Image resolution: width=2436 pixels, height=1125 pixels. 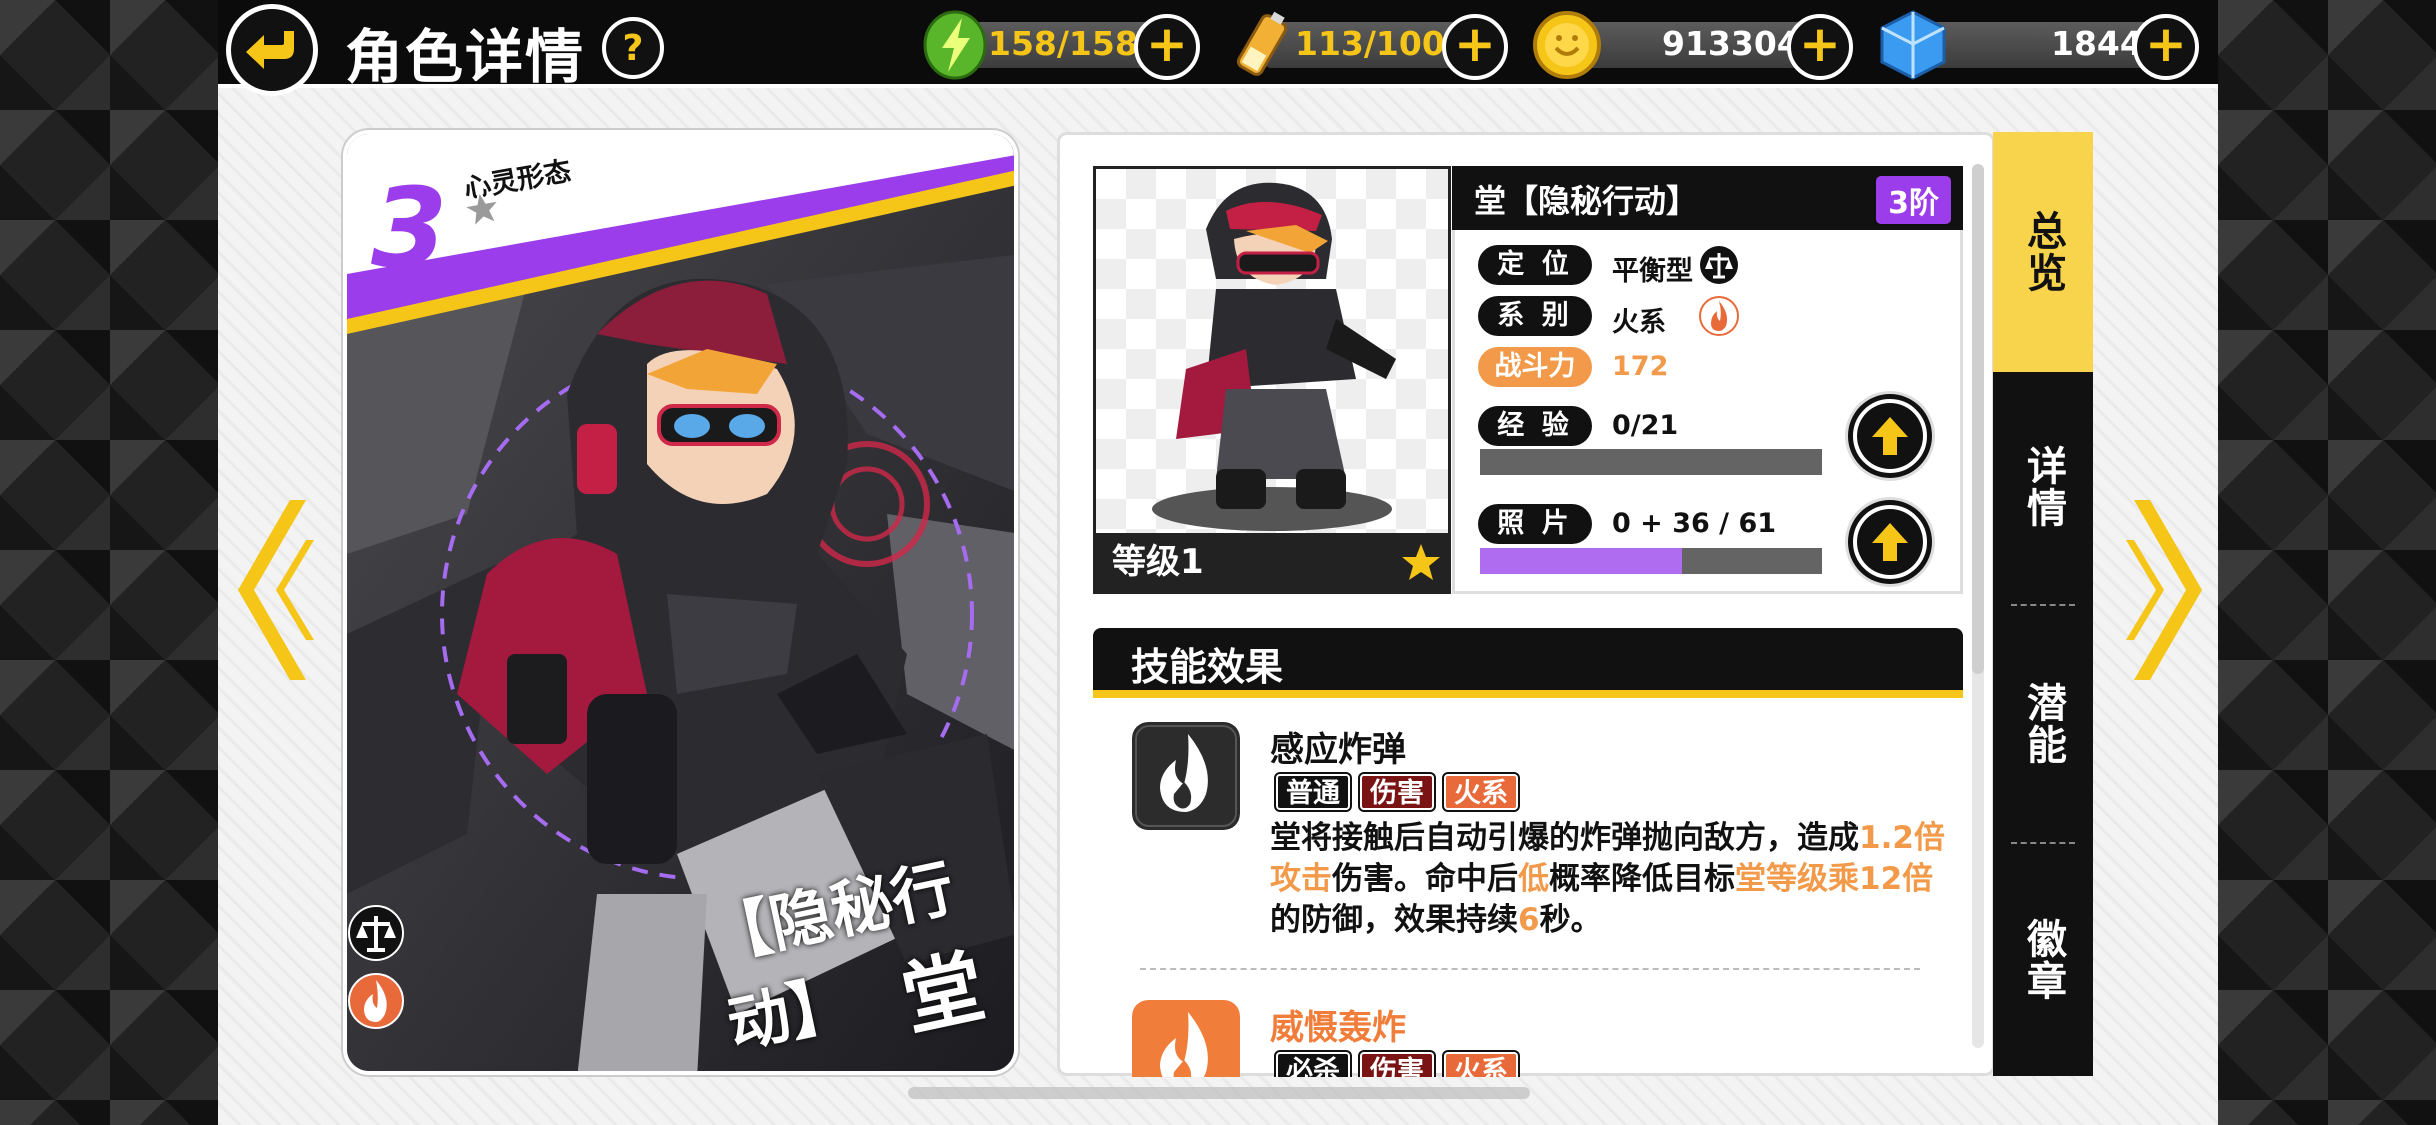 I want to click on back-button, so click(x=272, y=50).